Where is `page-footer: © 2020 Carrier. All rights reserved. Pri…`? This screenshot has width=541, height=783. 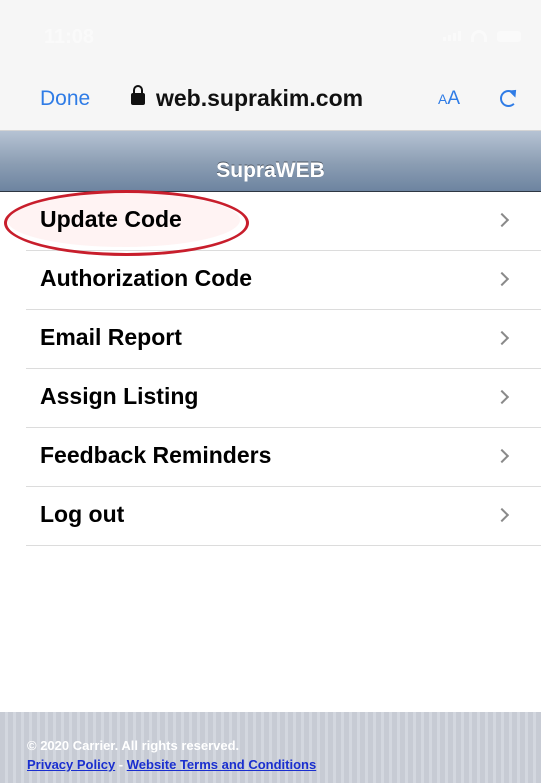
page-footer: © 2020 Carrier. All rights reserved. Pri… is located at coordinates (270, 747).